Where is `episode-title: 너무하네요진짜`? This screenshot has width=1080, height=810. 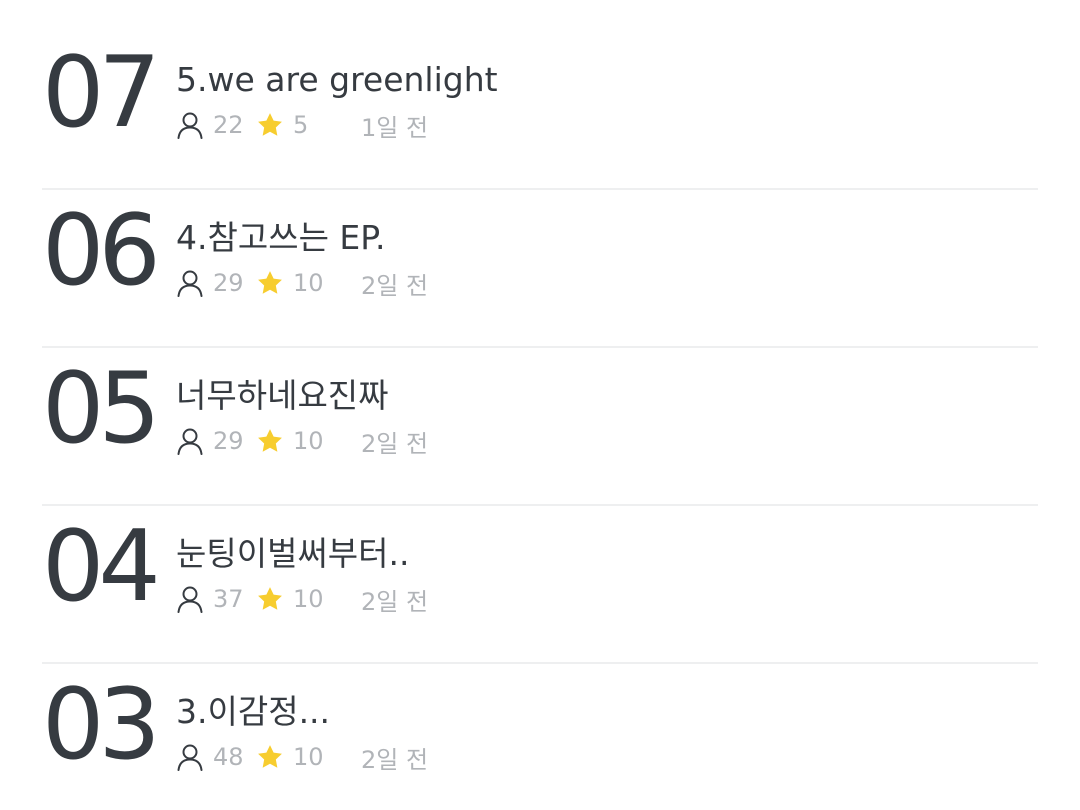
episode-title: 너무하네요진짜 is located at coordinates (282, 396).